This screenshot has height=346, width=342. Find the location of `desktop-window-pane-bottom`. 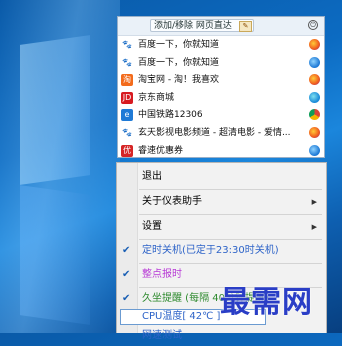

desktop-window-pane-bottom is located at coordinates (55, 255).